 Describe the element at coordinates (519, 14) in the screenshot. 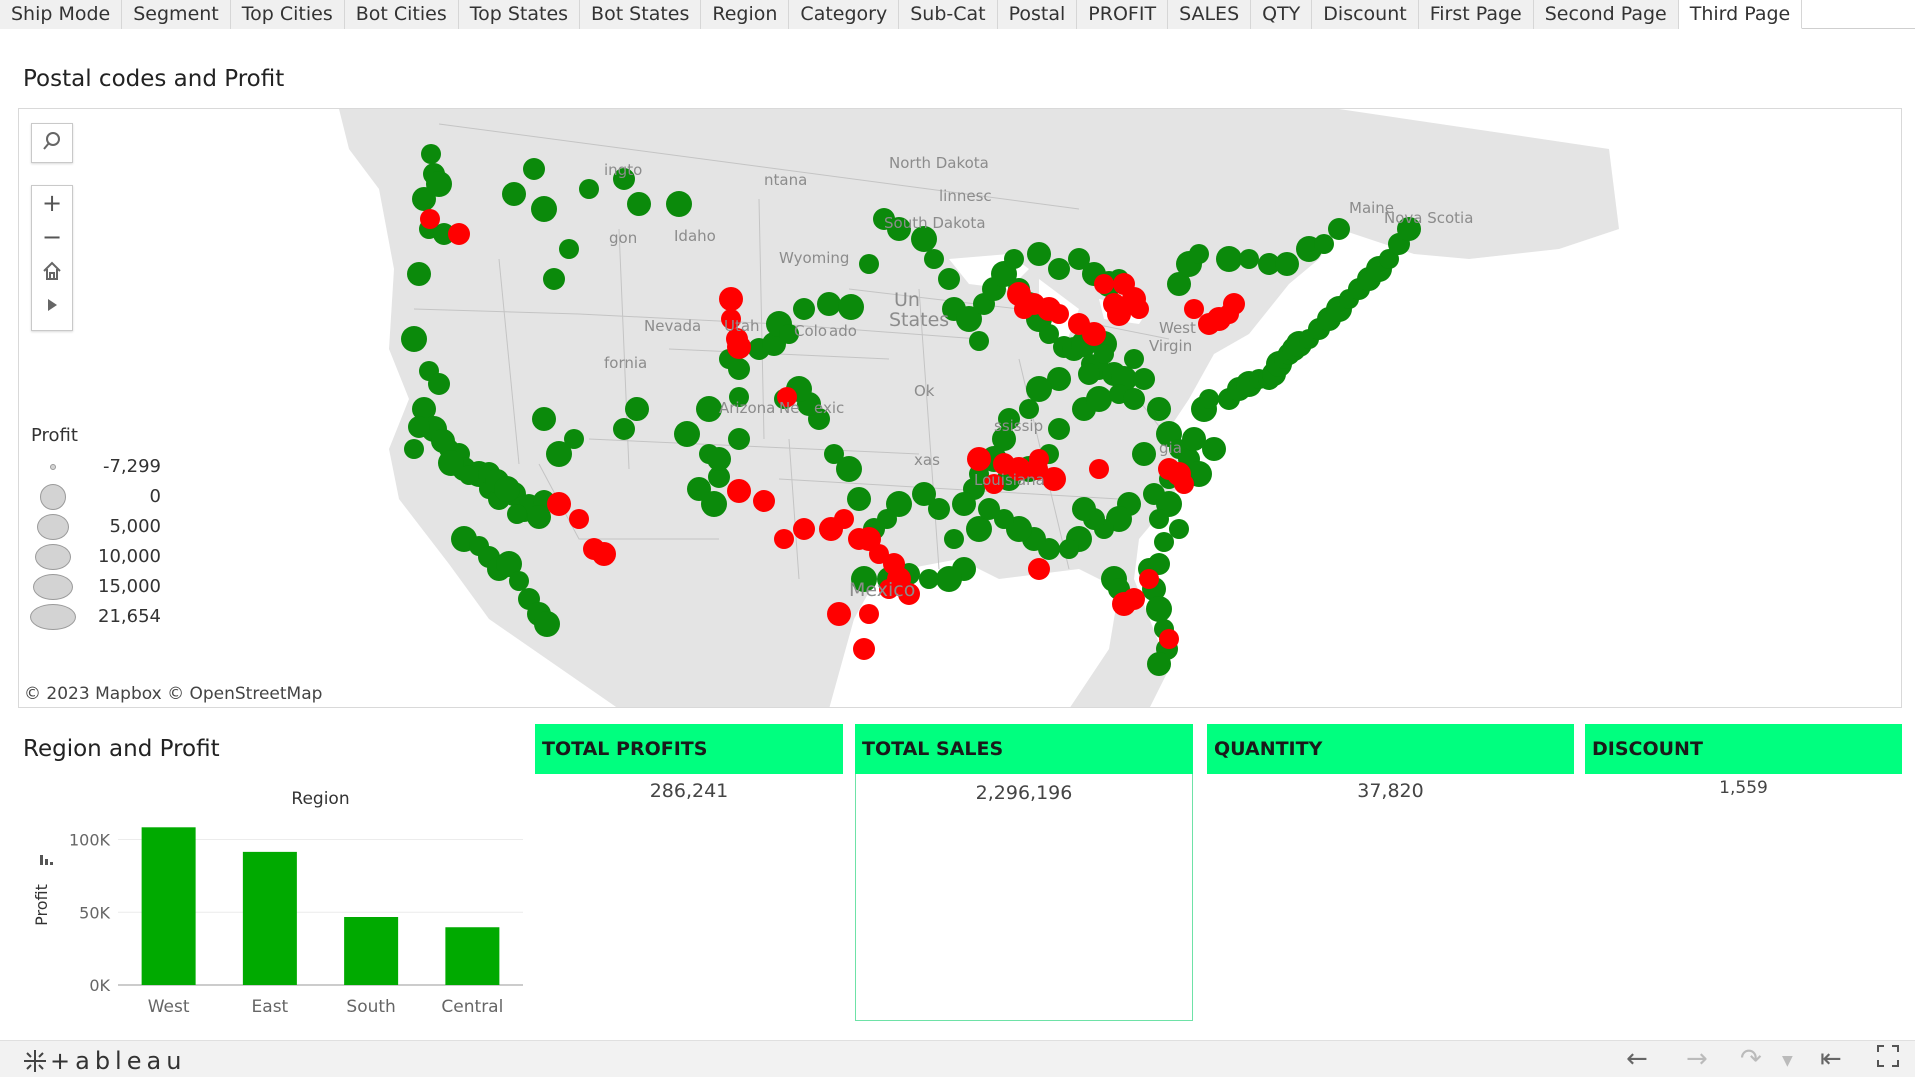

I see `tab-top-states: Top States` at that location.